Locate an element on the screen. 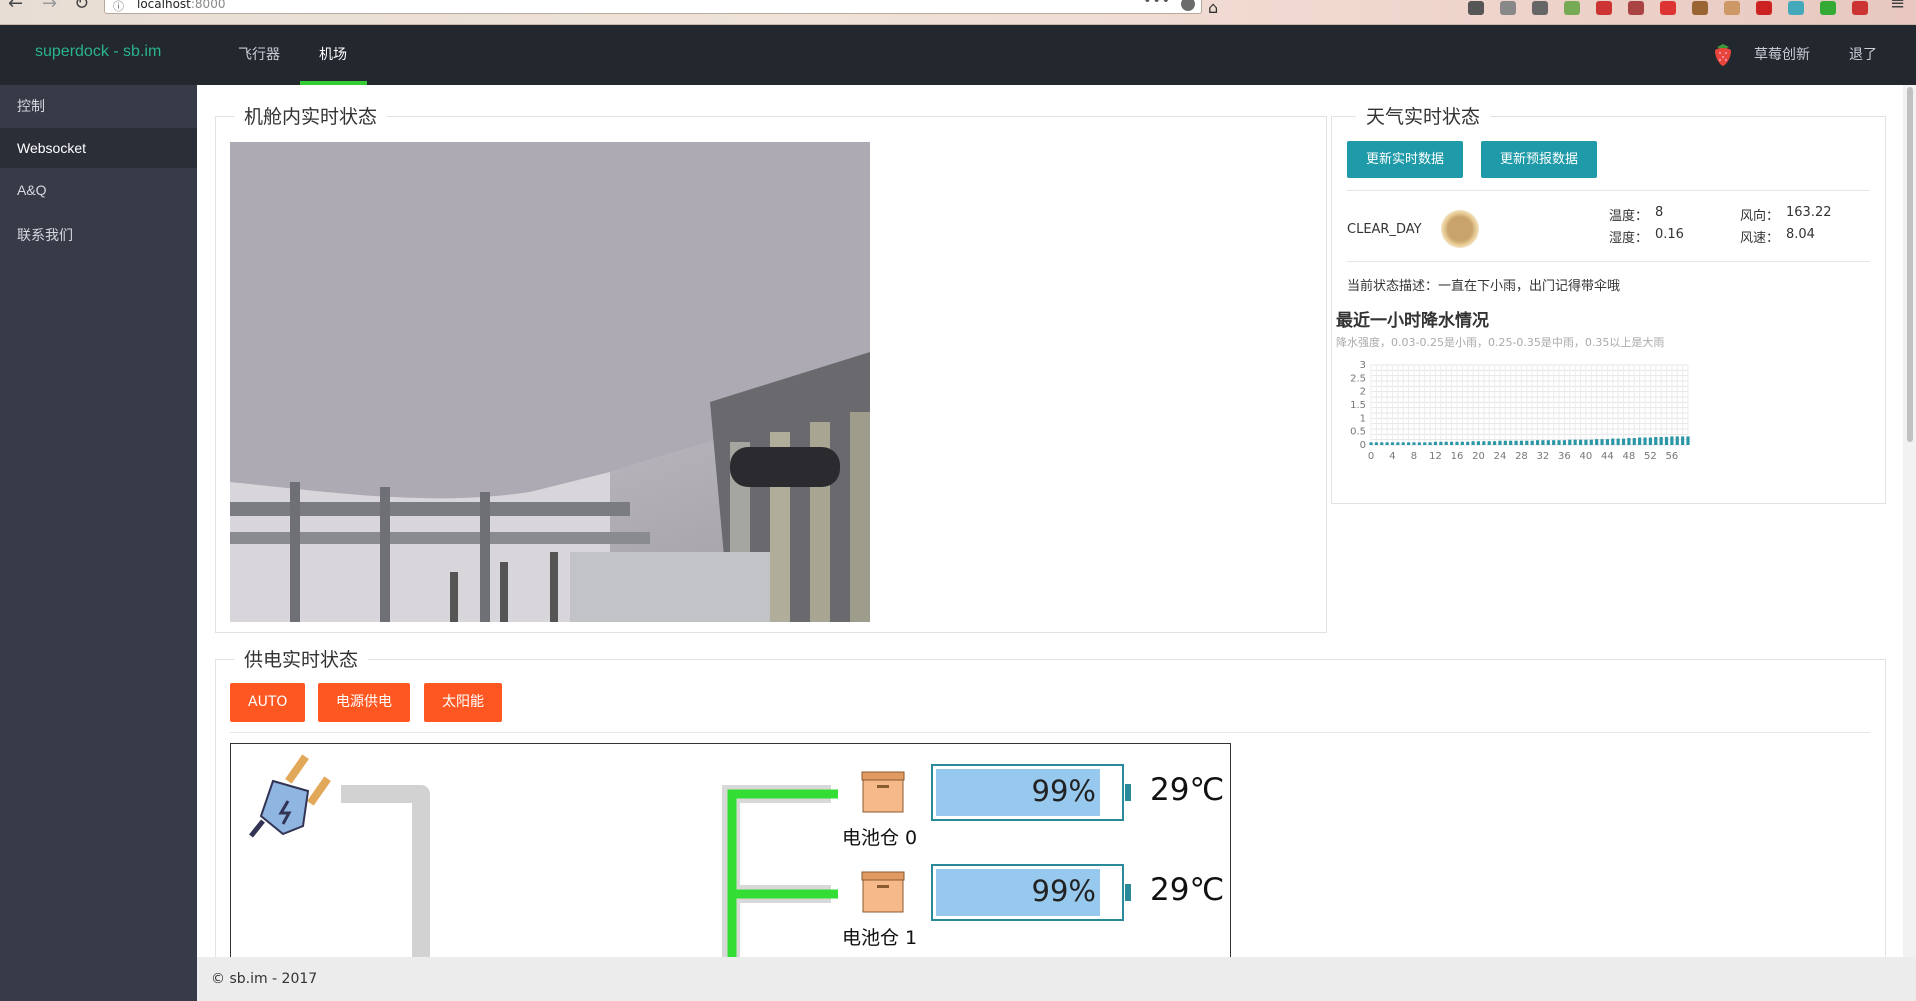  tab-aircraft: 飞行器 is located at coordinates (259, 54).